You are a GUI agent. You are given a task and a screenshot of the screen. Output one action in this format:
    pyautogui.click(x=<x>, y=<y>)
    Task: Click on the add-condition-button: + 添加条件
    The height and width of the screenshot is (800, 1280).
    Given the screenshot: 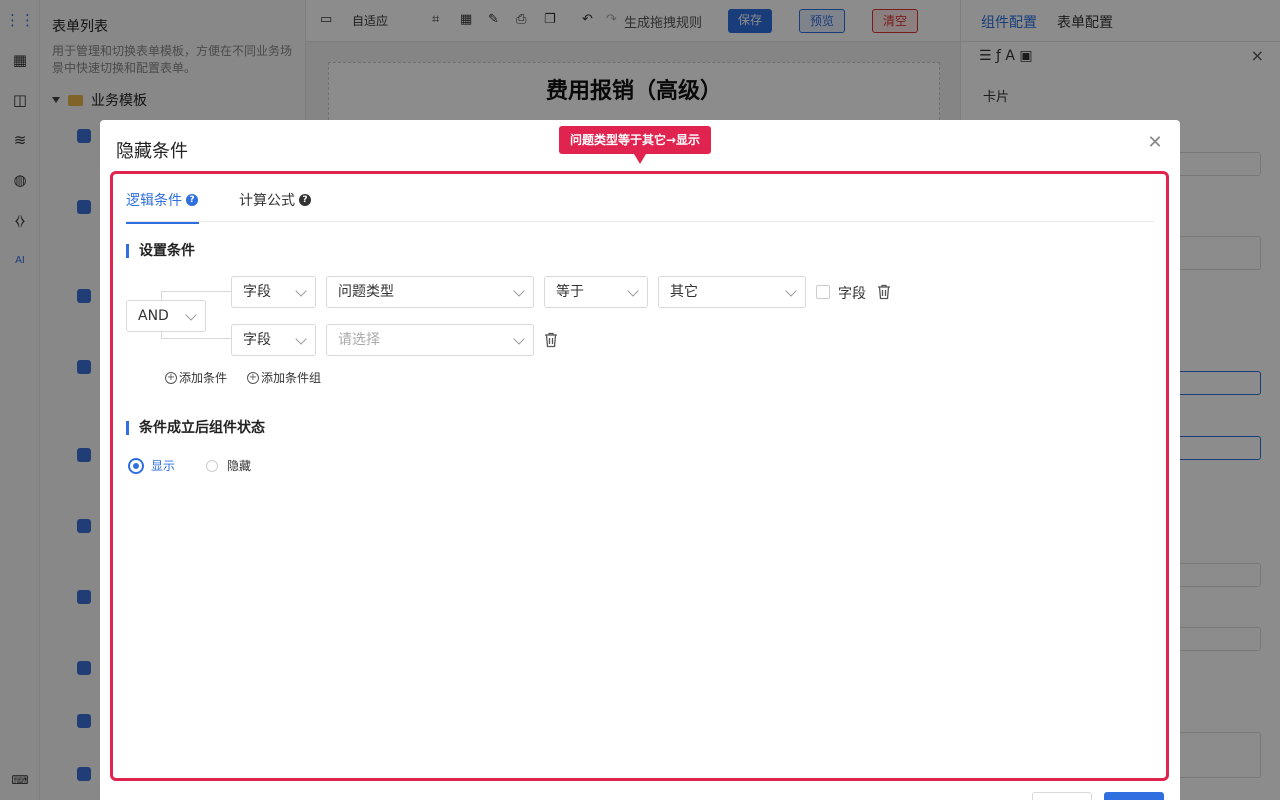 What is the action you would take?
    pyautogui.click(x=196, y=377)
    